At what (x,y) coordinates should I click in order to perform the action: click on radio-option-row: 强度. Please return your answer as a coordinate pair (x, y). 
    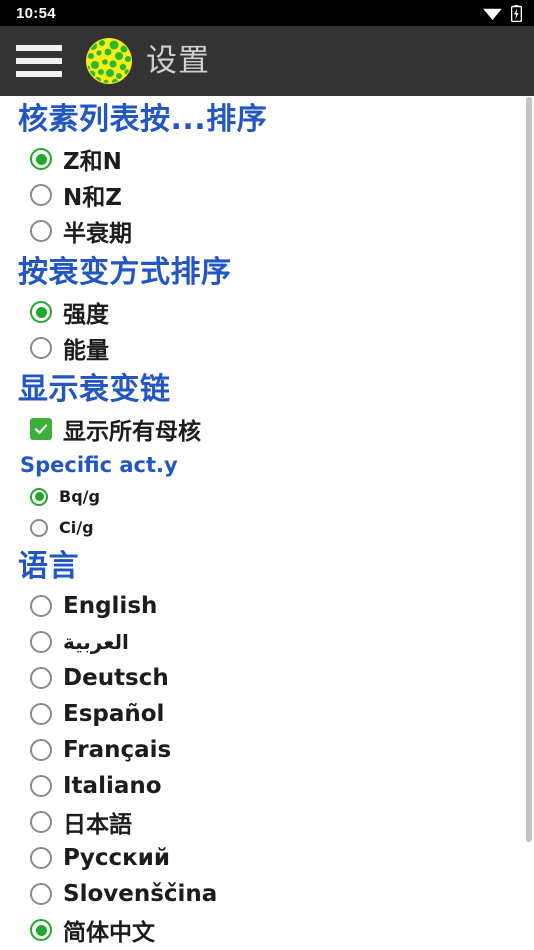
    Looking at the image, I should click on (267, 312).